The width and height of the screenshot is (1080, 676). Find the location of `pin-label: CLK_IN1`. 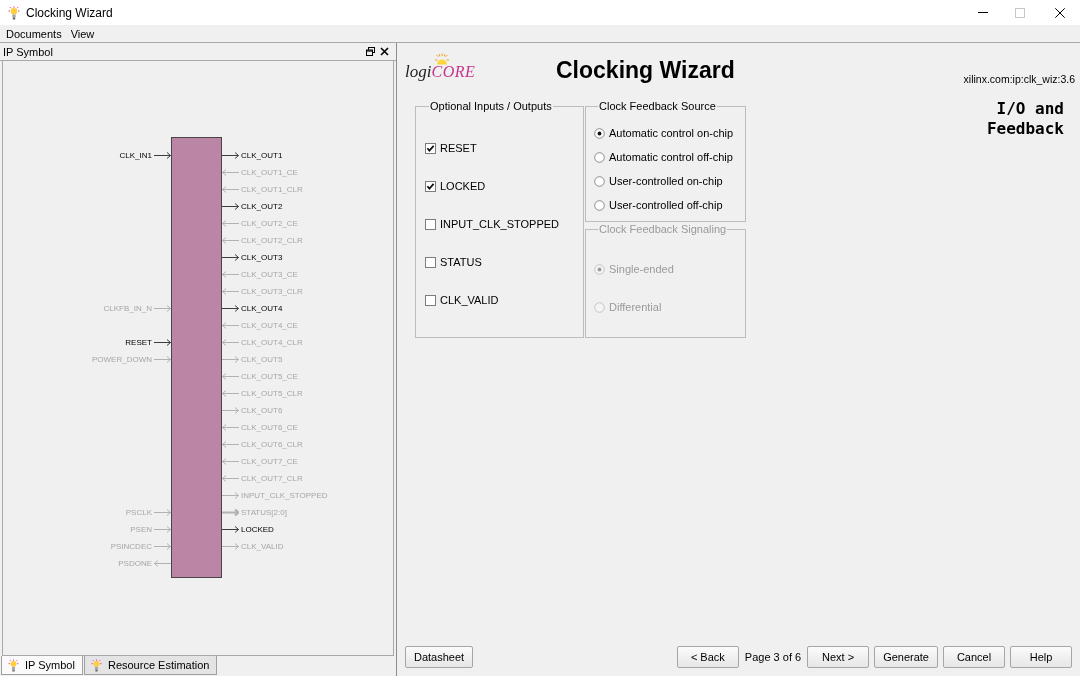

pin-label: CLK_IN1 is located at coordinates (135, 155).